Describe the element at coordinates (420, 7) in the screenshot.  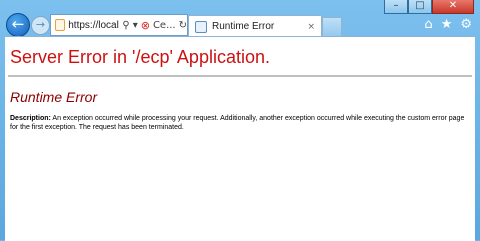
I see `maximize-button: □` at that location.